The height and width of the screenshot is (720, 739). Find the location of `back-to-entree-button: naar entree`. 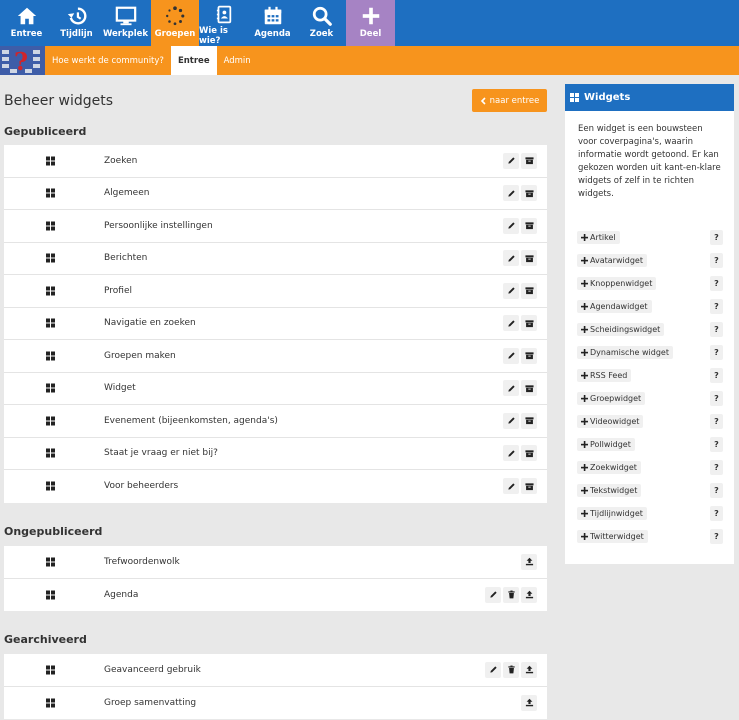

back-to-entree-button: naar entree is located at coordinates (509, 100).